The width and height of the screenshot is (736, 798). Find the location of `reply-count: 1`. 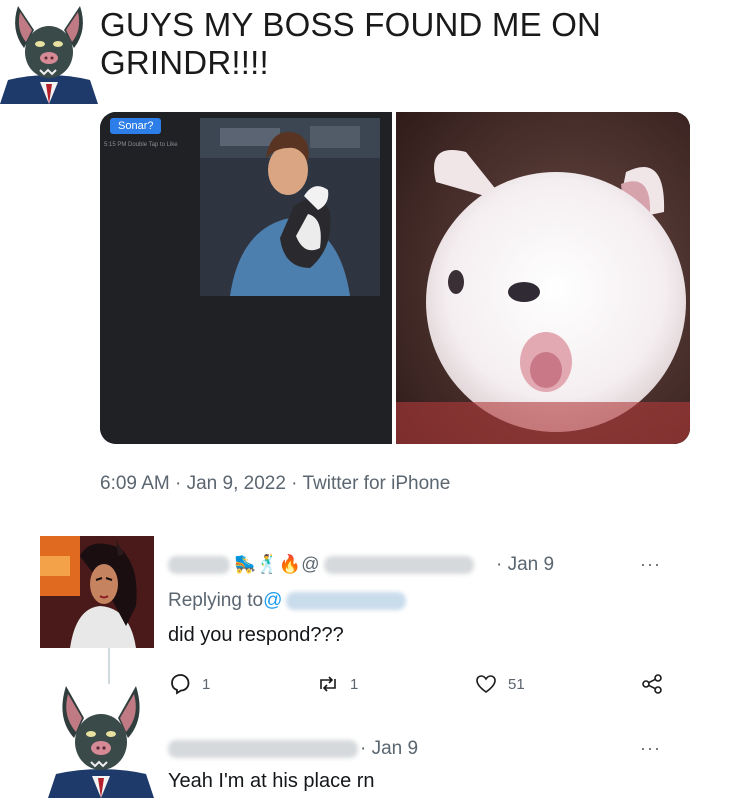

reply-count: 1 is located at coordinates (206, 684).